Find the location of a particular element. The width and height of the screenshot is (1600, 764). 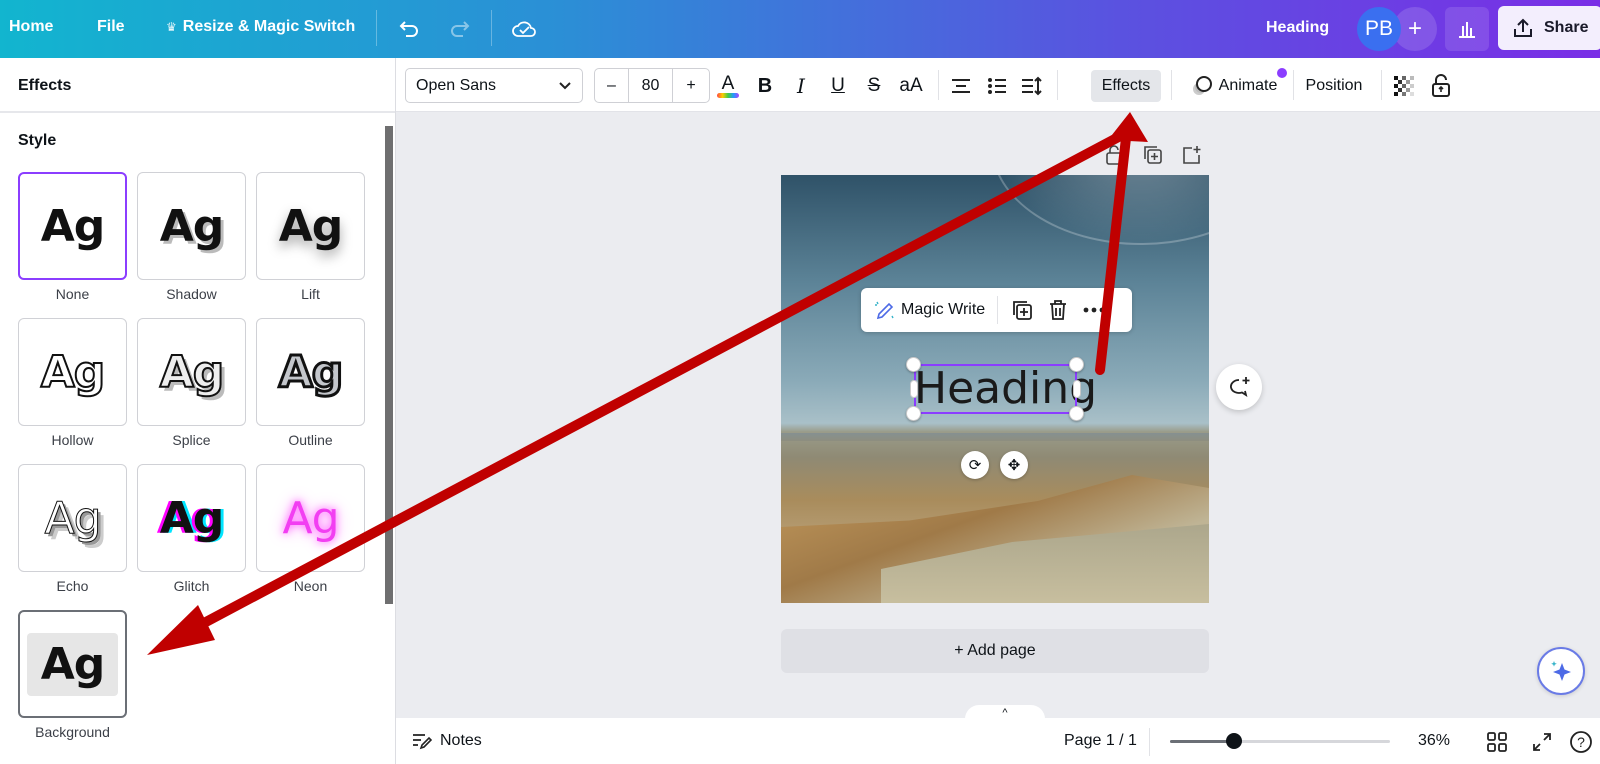

style-splice-tile: Ag is located at coordinates (191, 372).